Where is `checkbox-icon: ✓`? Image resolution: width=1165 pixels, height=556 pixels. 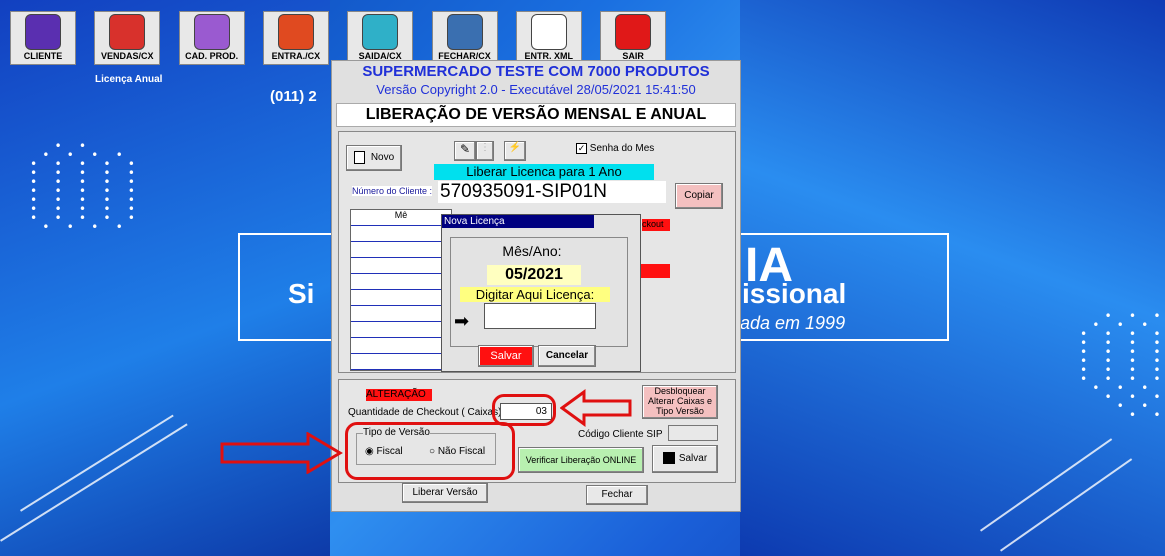 checkbox-icon: ✓ is located at coordinates (581, 148).